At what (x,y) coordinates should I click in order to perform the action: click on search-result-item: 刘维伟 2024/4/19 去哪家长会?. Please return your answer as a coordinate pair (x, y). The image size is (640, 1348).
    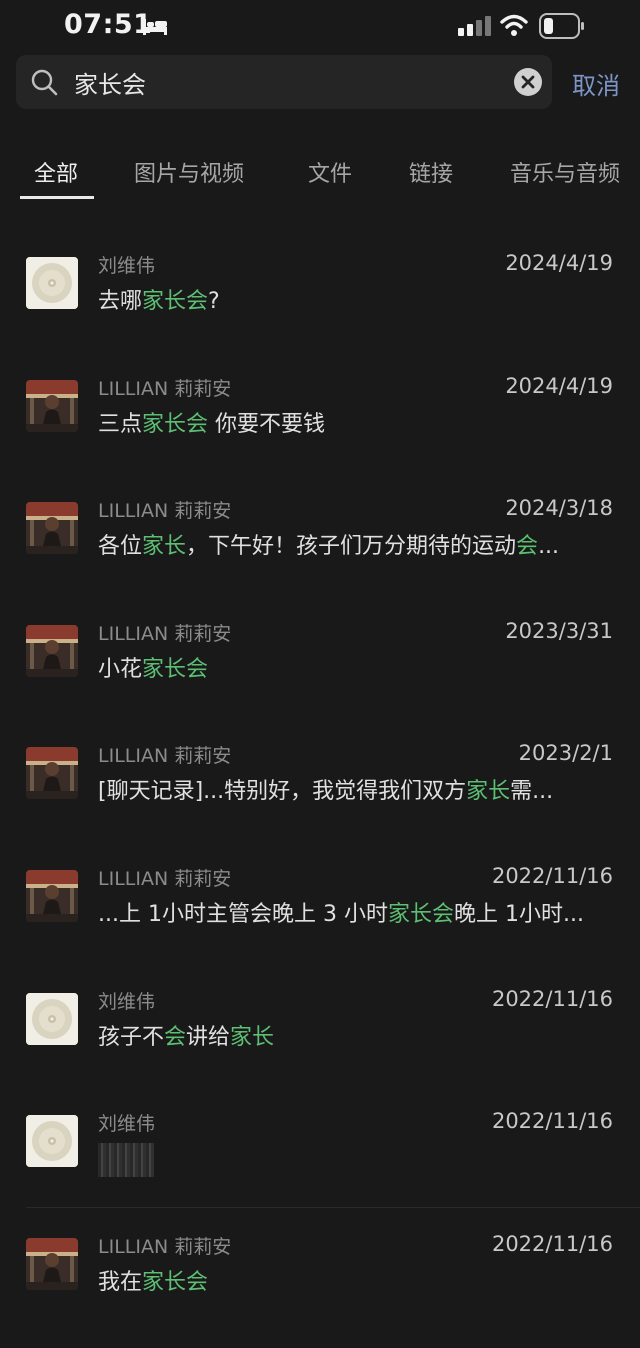
    Looking at the image, I should click on (320, 309).